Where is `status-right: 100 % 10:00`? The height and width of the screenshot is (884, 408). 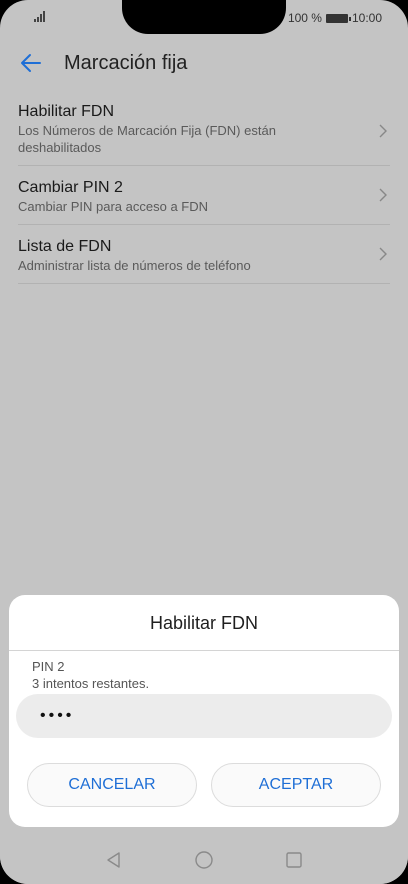 status-right: 100 % 10:00 is located at coordinates (335, 18).